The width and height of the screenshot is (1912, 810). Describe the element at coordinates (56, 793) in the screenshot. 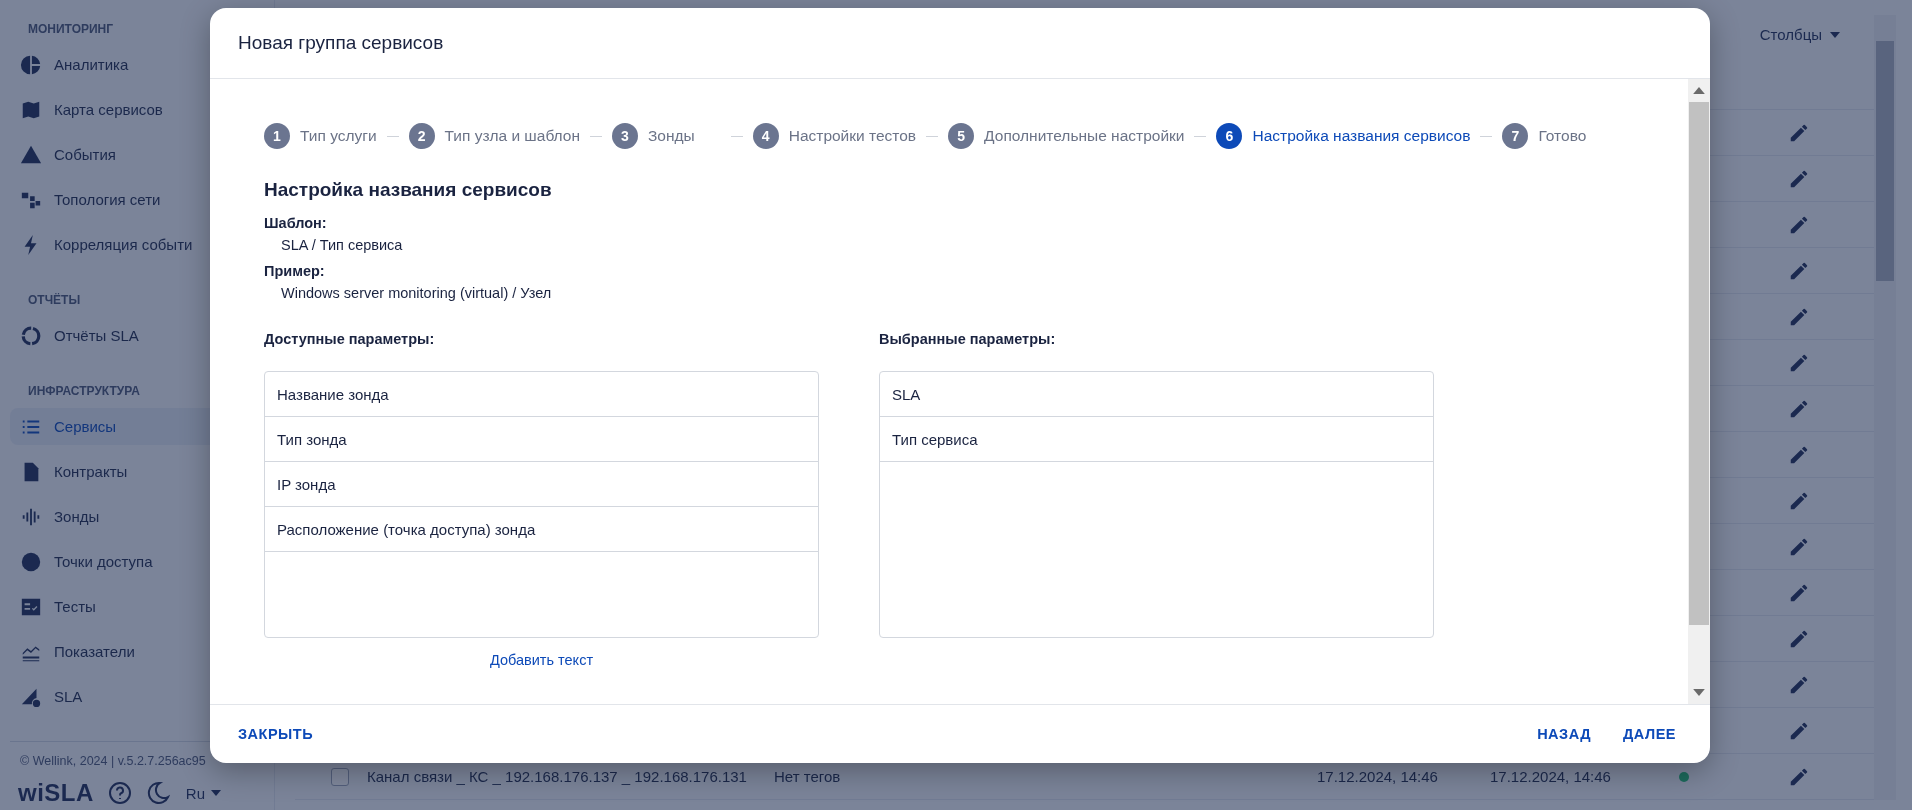

I see `logo: wiSLA` at that location.